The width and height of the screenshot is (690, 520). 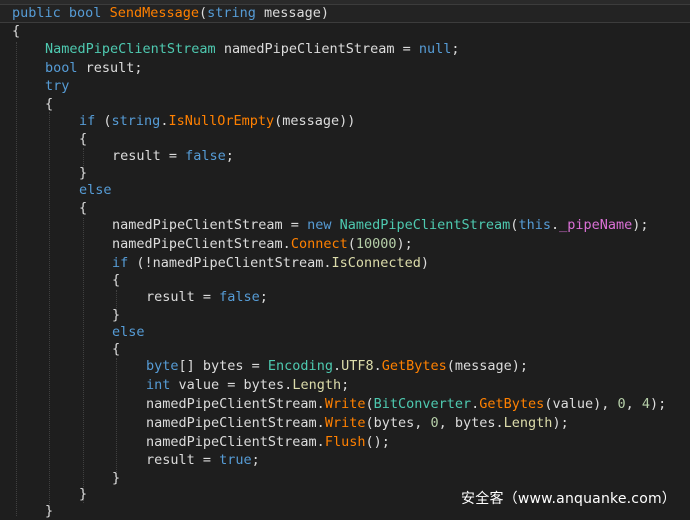 What do you see at coordinates (581, 404) in the screenshot?
I see `code-text: (value),` at bounding box center [581, 404].